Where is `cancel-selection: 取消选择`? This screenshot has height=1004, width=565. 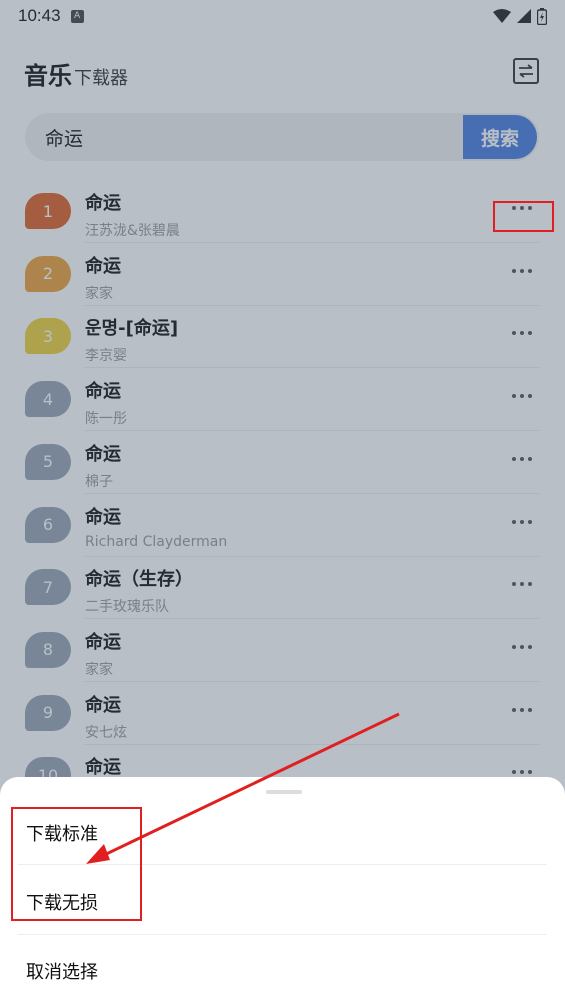 cancel-selection: 取消选择 is located at coordinates (62, 971).